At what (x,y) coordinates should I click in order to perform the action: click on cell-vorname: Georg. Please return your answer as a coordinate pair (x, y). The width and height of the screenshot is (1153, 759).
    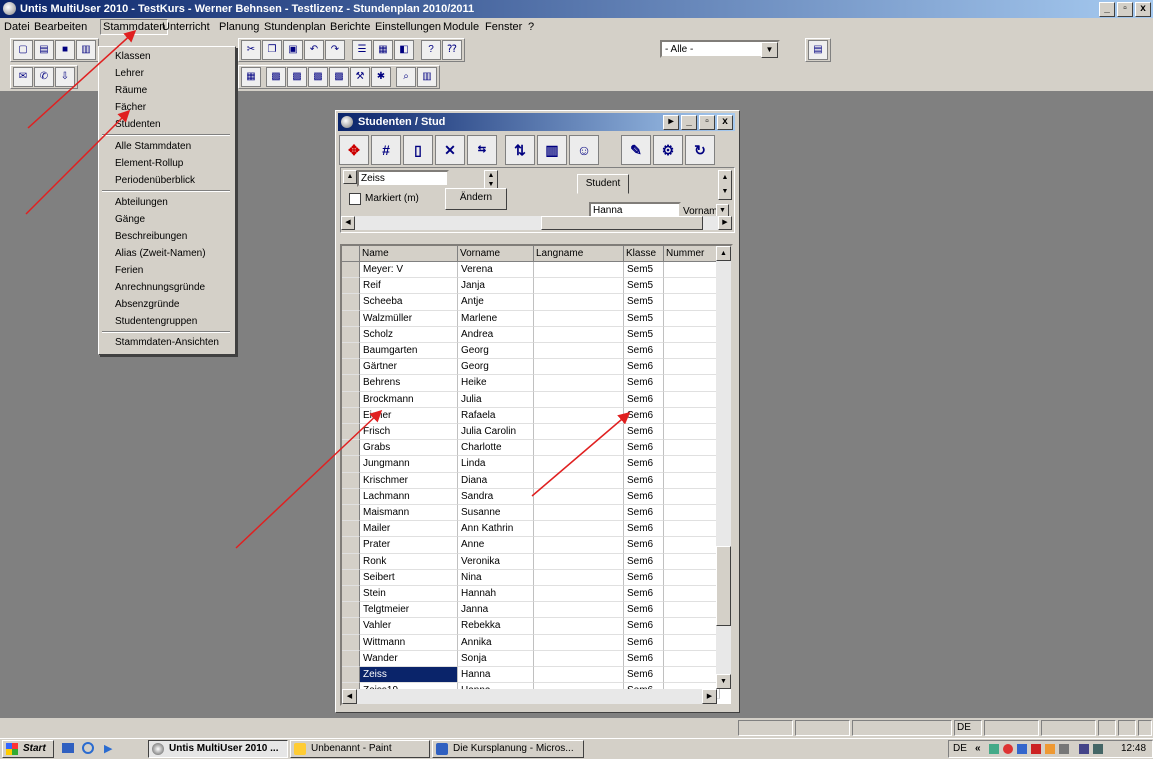
    Looking at the image, I should click on (496, 351).